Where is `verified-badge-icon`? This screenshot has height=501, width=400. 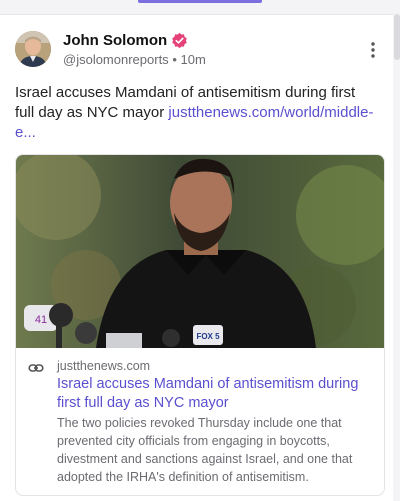
verified-badge-icon is located at coordinates (179, 40).